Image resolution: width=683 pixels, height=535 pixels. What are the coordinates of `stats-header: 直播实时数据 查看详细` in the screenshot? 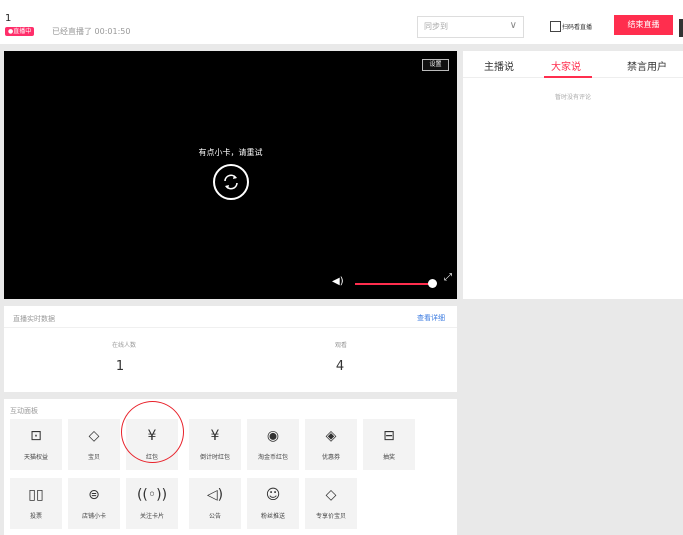 It's located at (230, 317).